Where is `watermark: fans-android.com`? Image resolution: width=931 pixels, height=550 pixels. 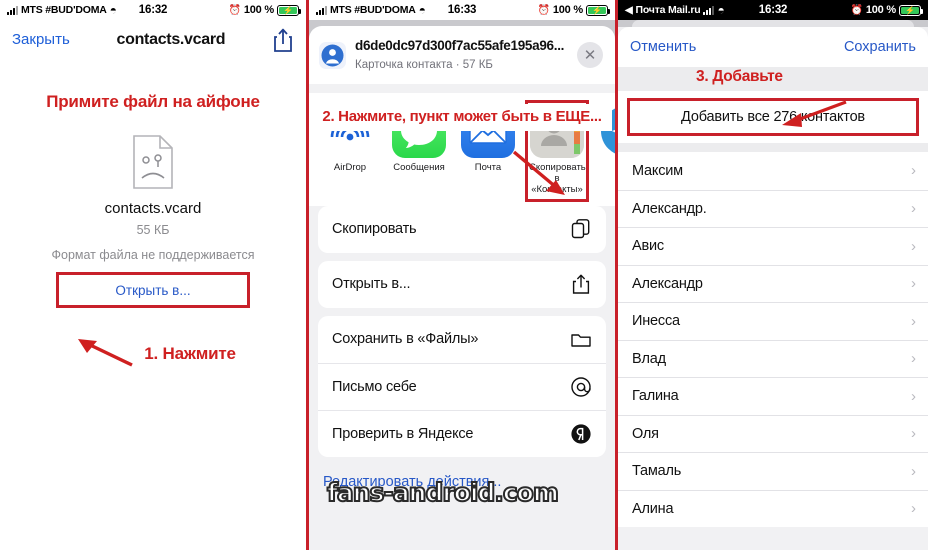
watermark: fans-android.com is located at coordinates (443, 492).